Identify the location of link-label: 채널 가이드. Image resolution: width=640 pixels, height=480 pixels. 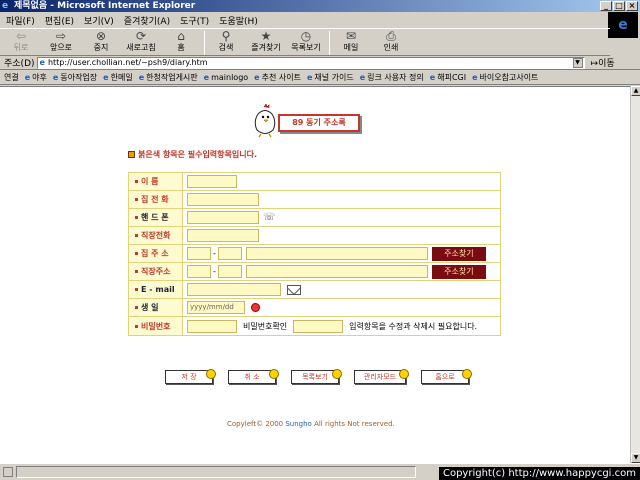
(334, 77).